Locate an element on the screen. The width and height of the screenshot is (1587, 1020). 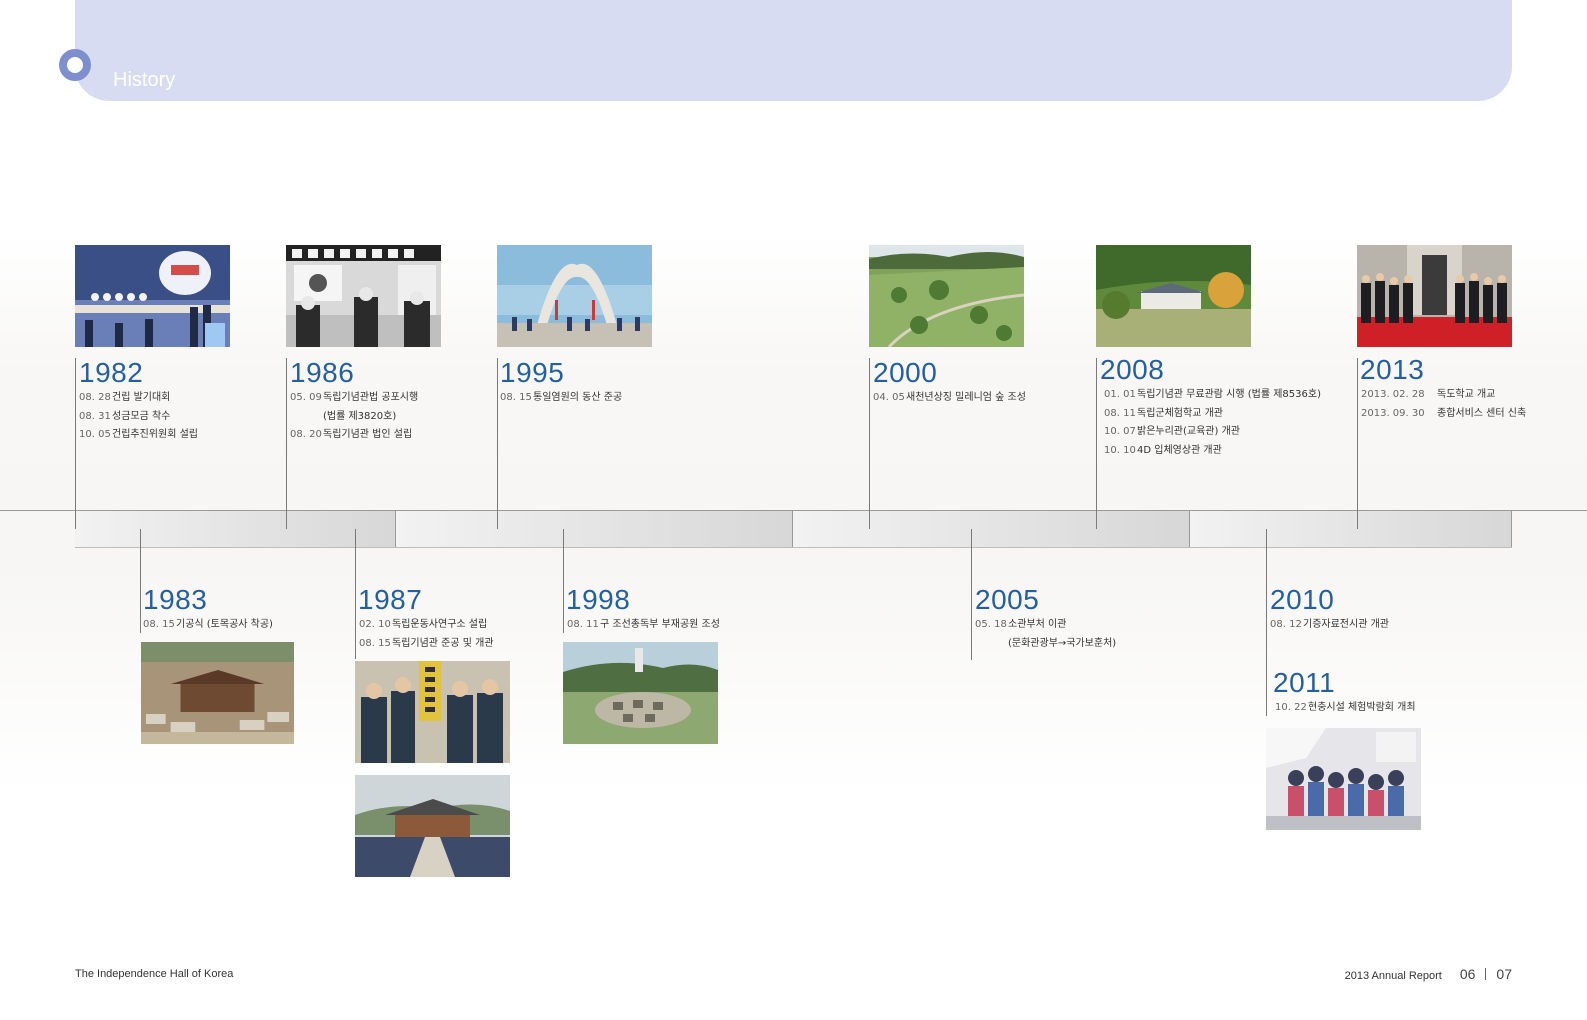
photo-1982-ceremony is located at coordinates (152, 296).